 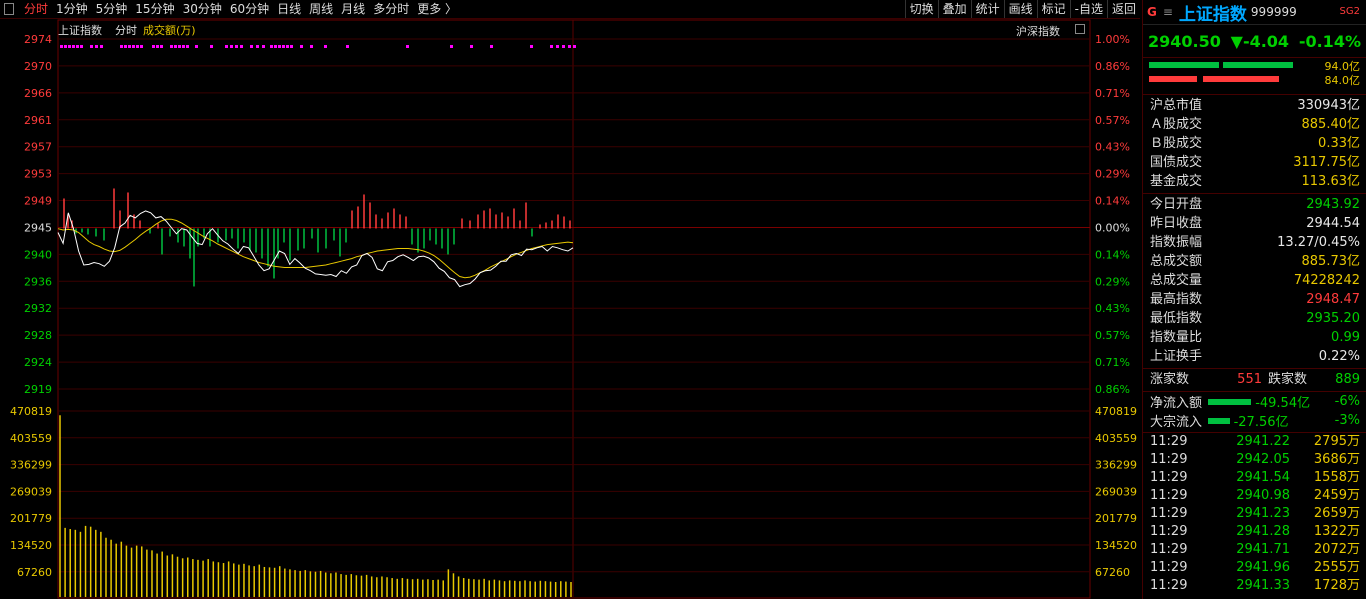 I want to click on price-axis-label: 2953, so click(x=38, y=174).